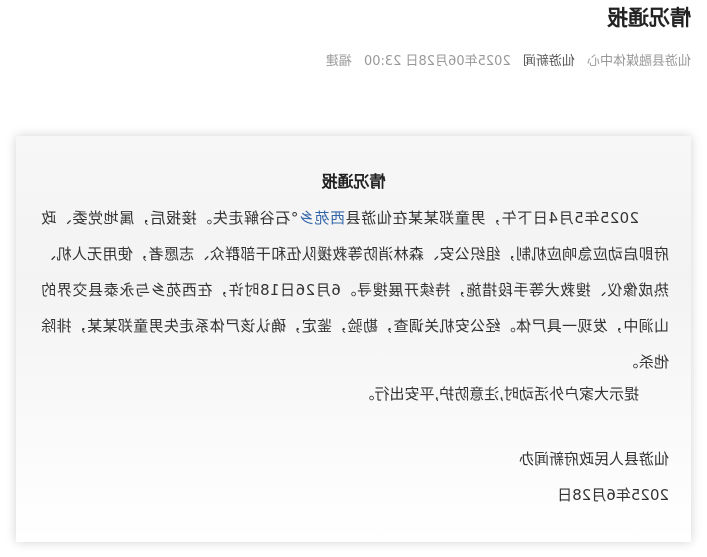 This screenshot has height=557, width=707. Describe the element at coordinates (499, 394) in the screenshot. I see `notice-tip: 提示大家户外活动时,注意防护,平安出行。` at that location.